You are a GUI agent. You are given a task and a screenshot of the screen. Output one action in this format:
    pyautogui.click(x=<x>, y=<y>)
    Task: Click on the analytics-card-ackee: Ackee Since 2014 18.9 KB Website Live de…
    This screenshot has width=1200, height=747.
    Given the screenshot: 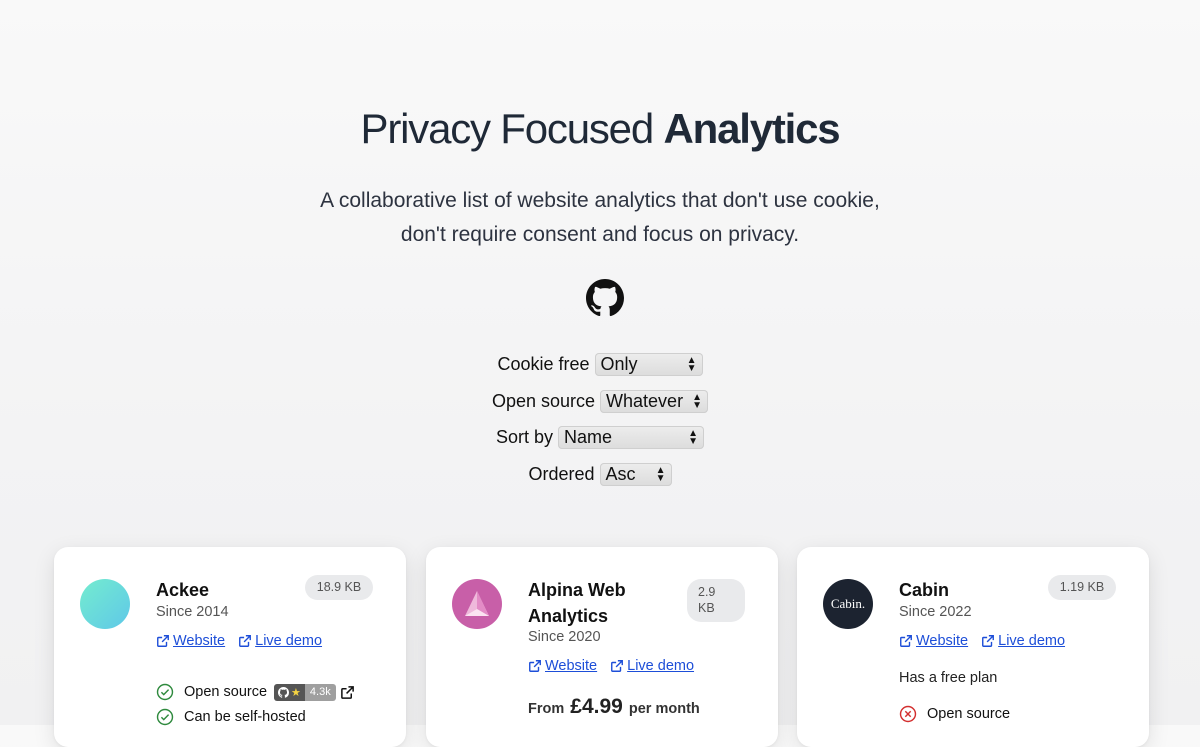 What is the action you would take?
    pyautogui.click(x=230, y=647)
    